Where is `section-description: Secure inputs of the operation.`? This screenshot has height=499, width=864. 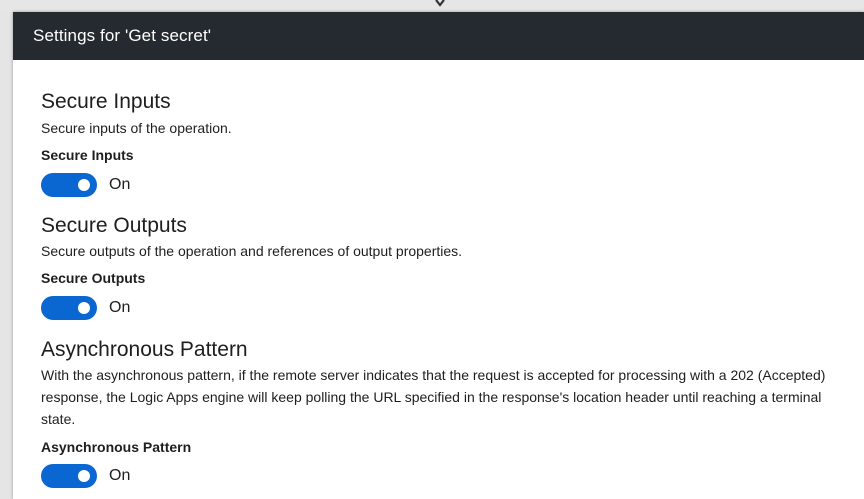 section-description: Secure inputs of the operation. is located at coordinates (136, 128).